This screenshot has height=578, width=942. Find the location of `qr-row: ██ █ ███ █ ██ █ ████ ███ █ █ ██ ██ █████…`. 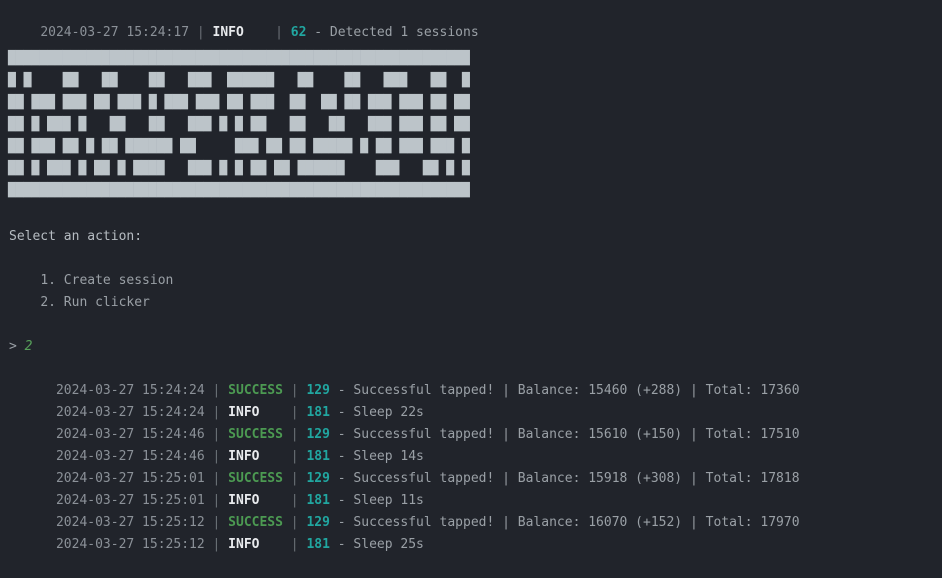

qr-row: ██ █ ███ █ ██ █ ████ ███ █ █ ██ ██ █████… is located at coordinates (239, 168).